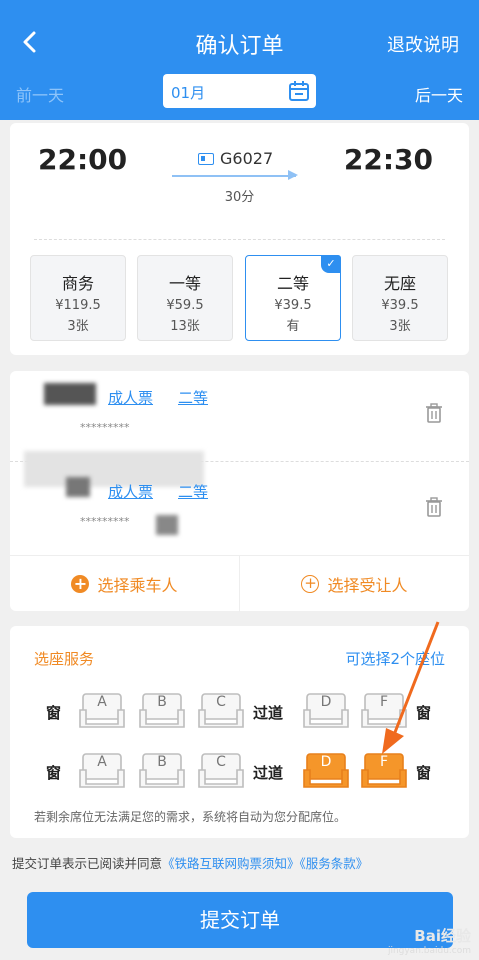  What do you see at coordinates (310, 584) in the screenshot?
I see `plus-circle-icon: +` at bounding box center [310, 584].